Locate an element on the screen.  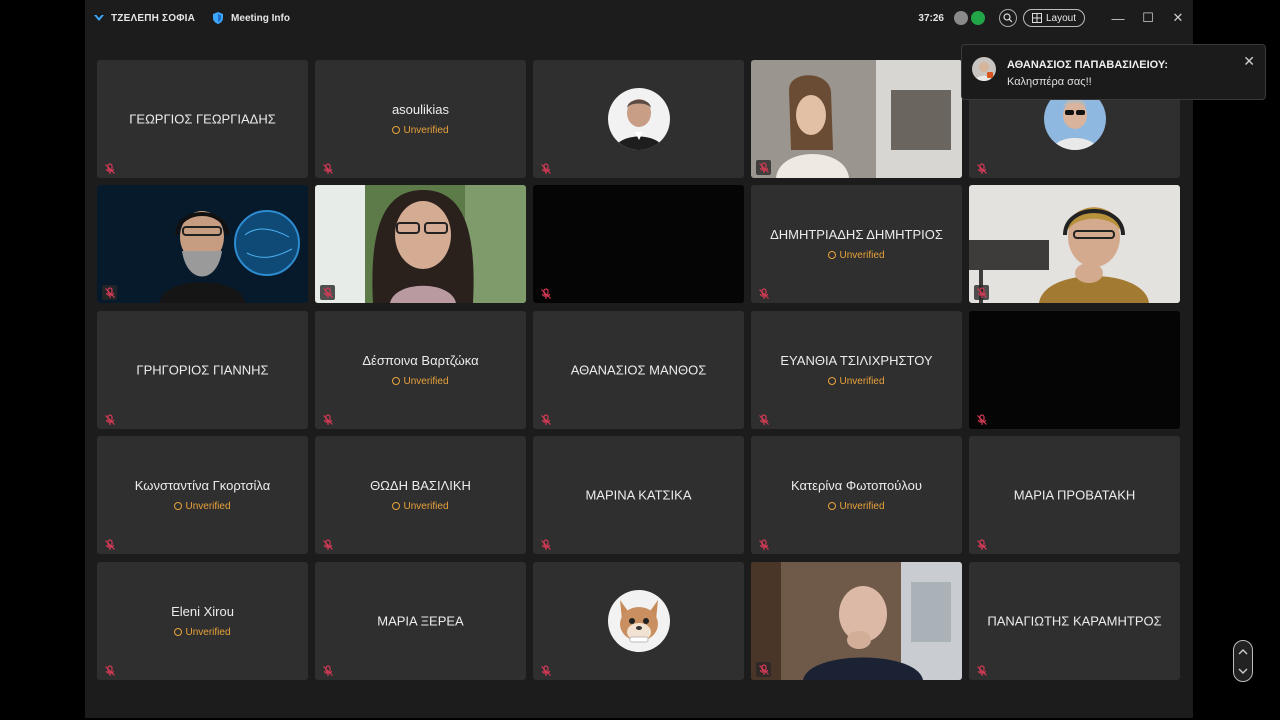
notification-message: Καλησπέρα σας!! is located at coordinates (1049, 82).